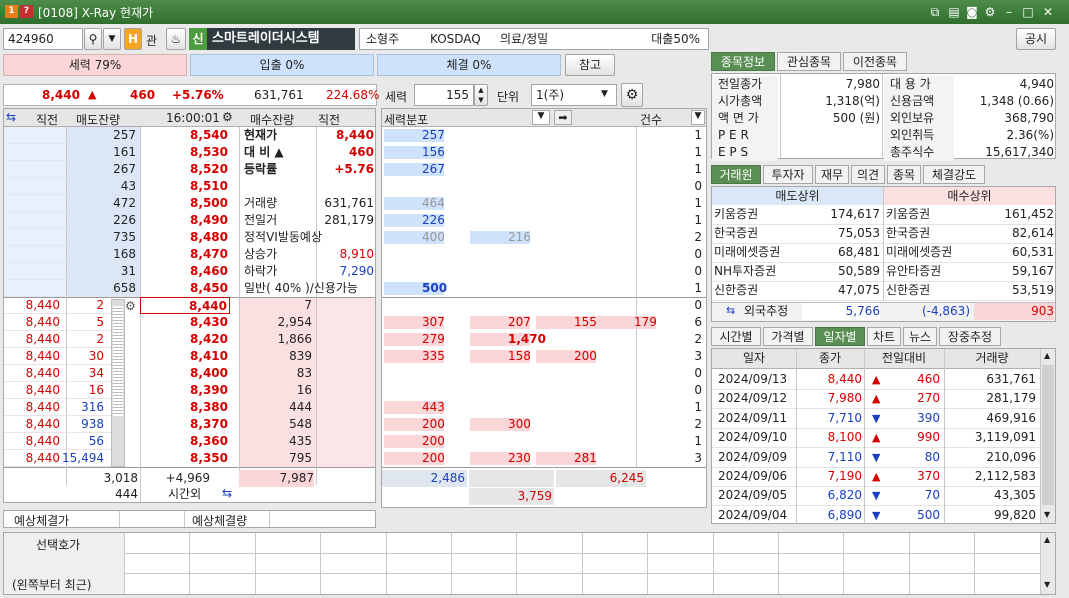 The height and width of the screenshot is (598, 1069). I want to click on stock-code-input: 424960, so click(43, 39).